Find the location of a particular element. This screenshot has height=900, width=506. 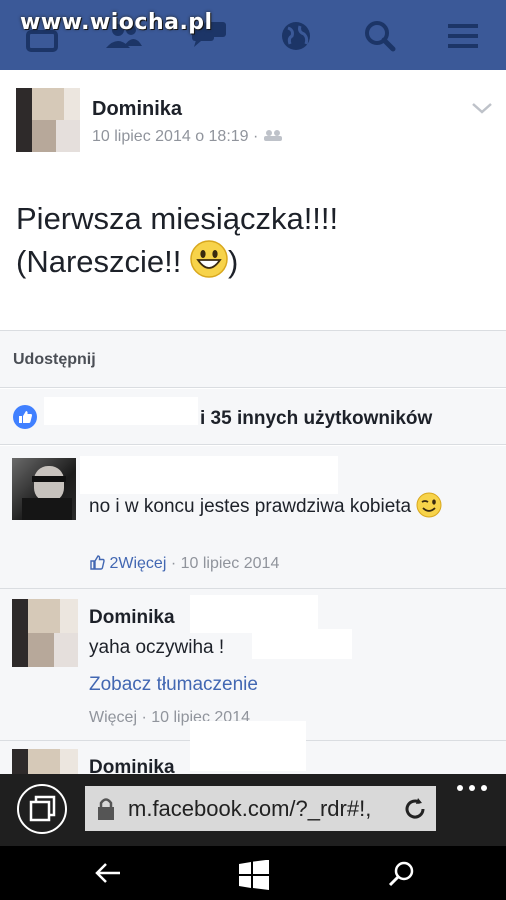

comment-text-body: no i w koncu jestes prawdziwa kobieta is located at coordinates (250, 506).